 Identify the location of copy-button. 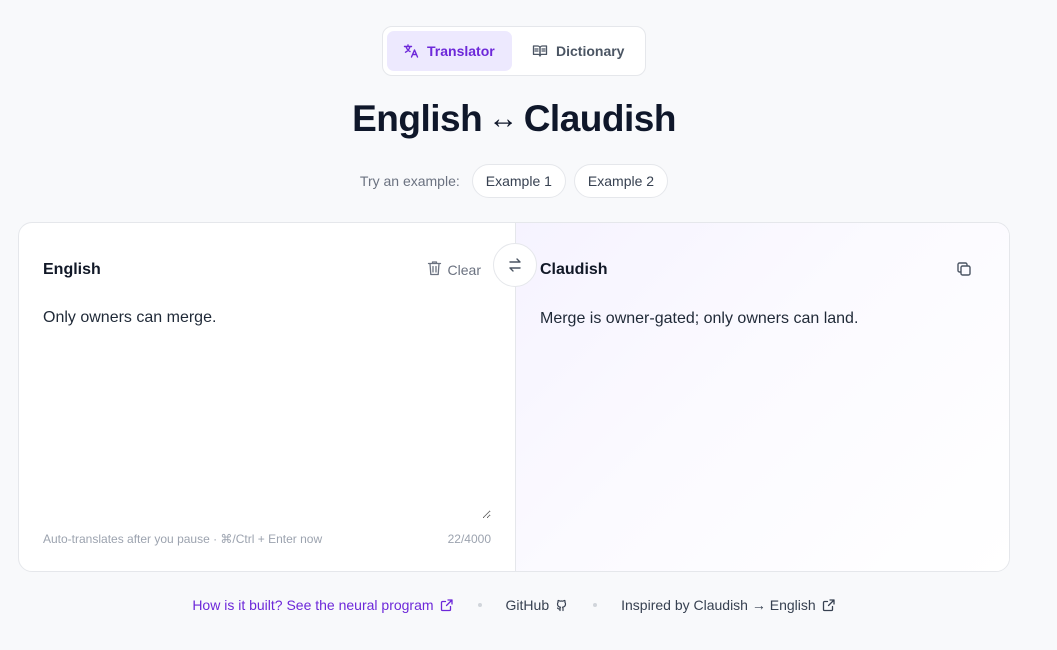
(964, 269).